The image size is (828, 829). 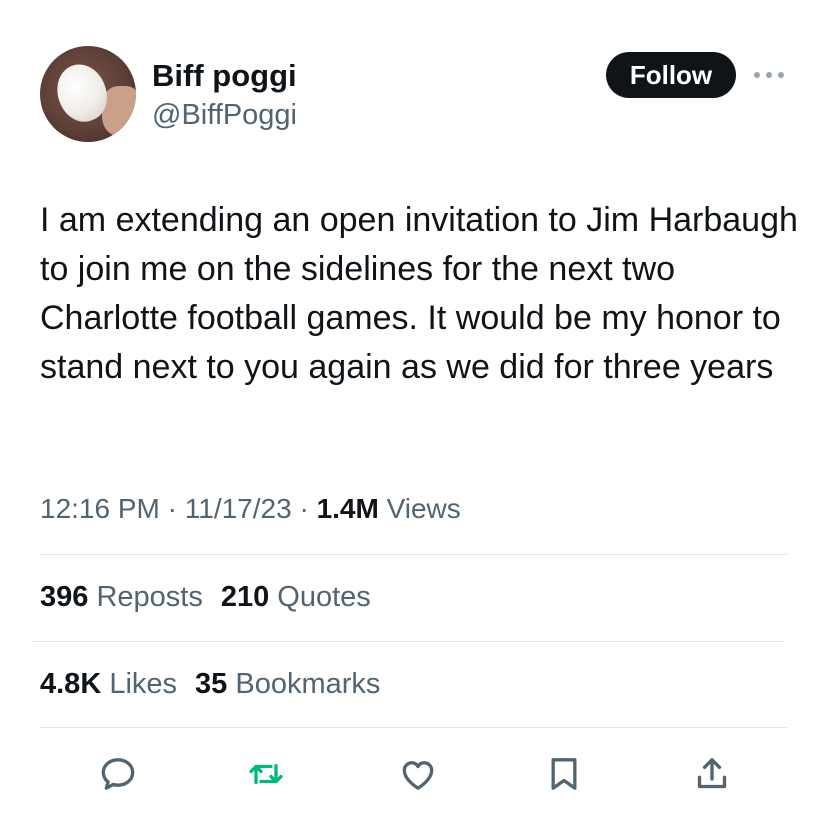 I want to click on more-options-icon, so click(x=769, y=75).